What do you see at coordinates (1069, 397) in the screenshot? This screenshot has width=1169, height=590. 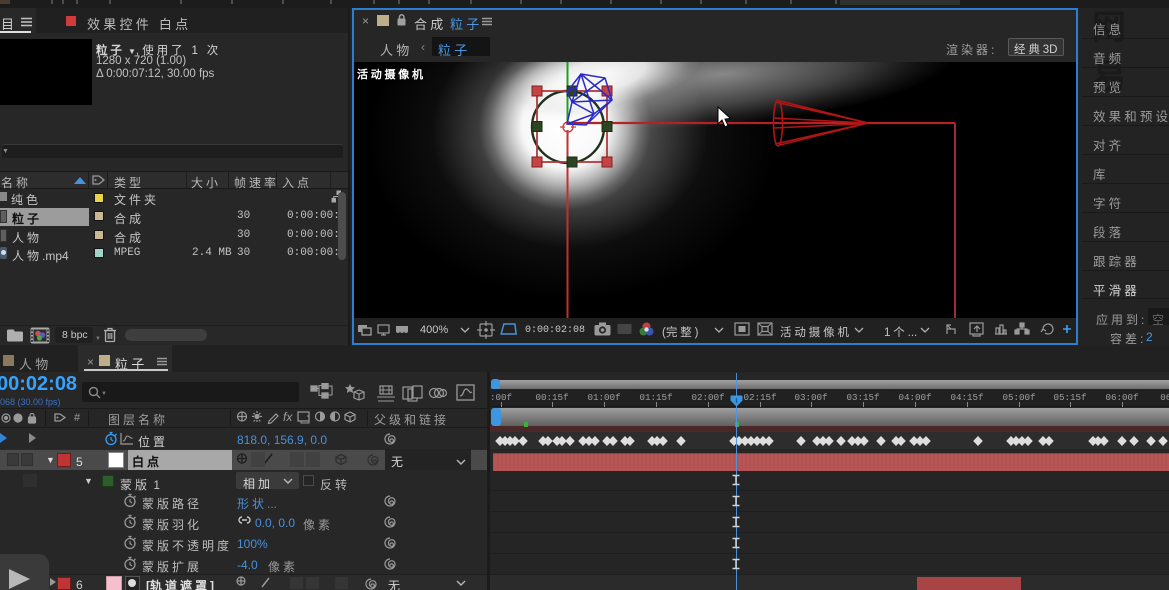 I see `svg-text: 05:15f` at bounding box center [1069, 397].